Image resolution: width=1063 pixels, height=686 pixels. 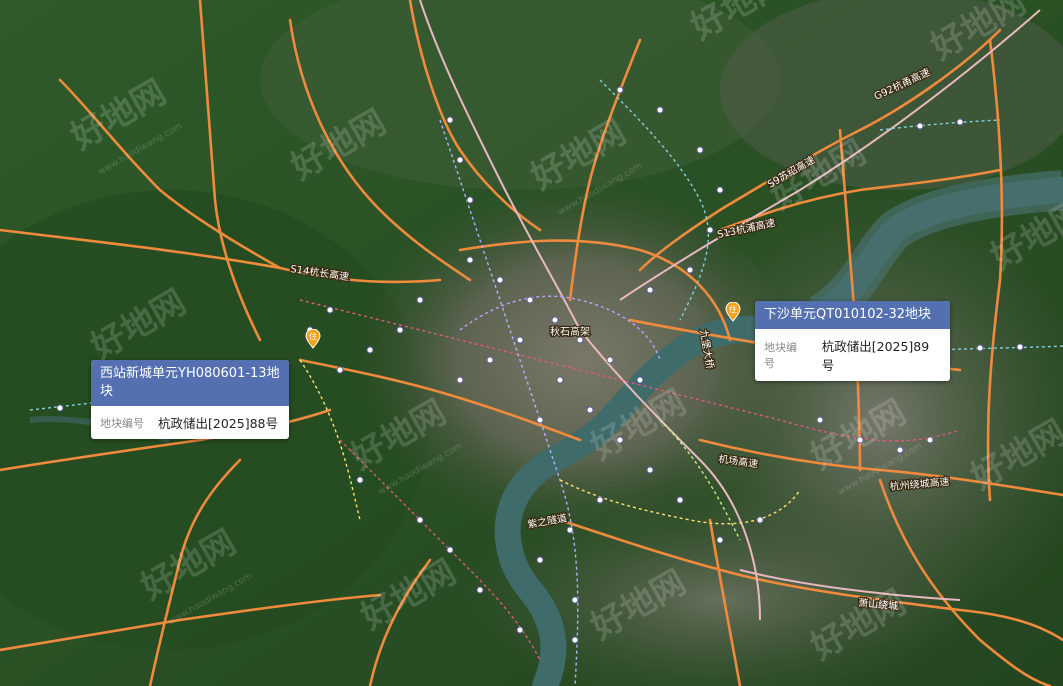 What do you see at coordinates (570, 331) in the screenshot?
I see `road-label: 秋石高架` at bounding box center [570, 331].